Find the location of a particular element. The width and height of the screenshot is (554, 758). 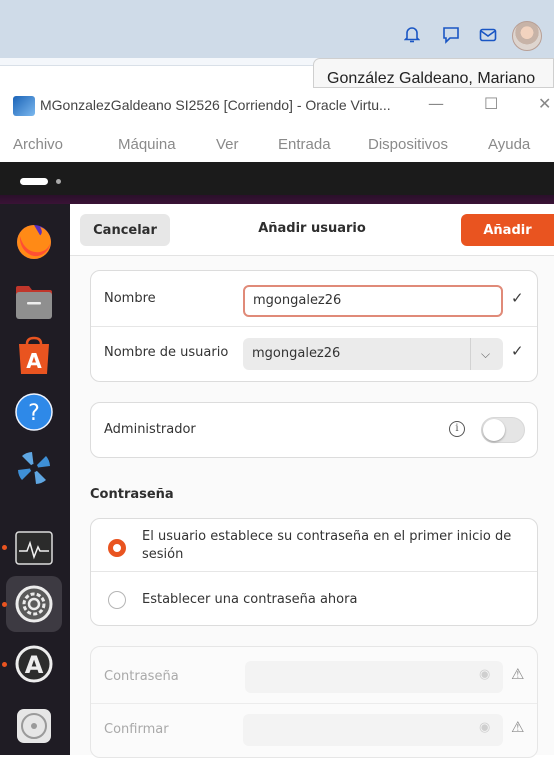

confirm-label: Confirmar is located at coordinates (136, 729).